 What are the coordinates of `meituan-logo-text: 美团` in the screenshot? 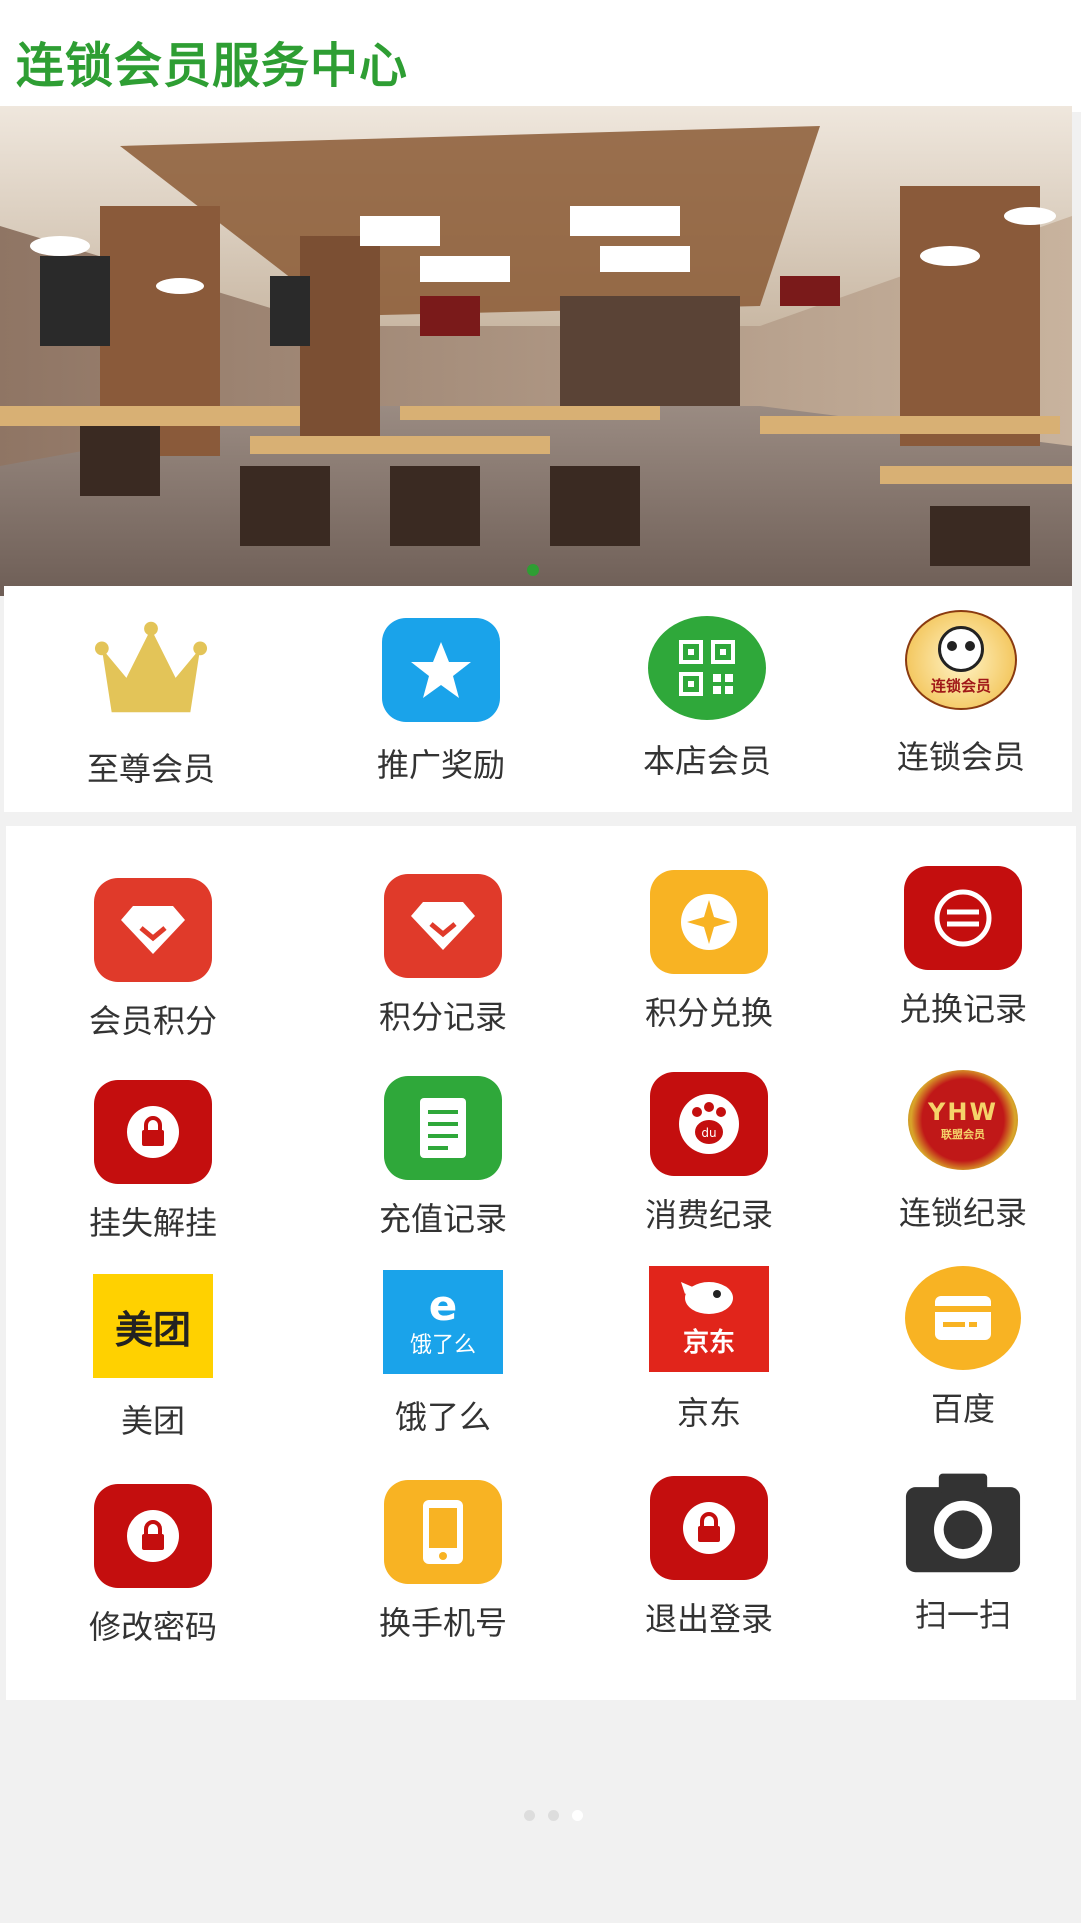 It's located at (152, 1329).